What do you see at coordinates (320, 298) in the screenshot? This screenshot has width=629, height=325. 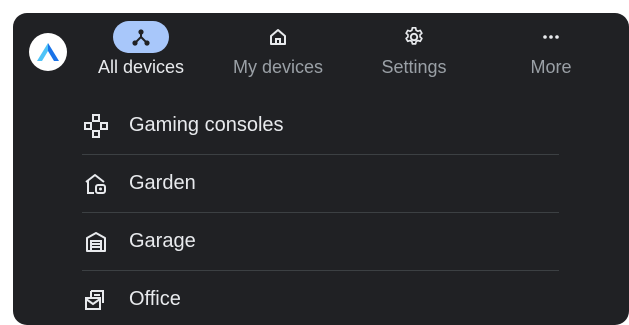 I see `list-item-office: Office` at bounding box center [320, 298].